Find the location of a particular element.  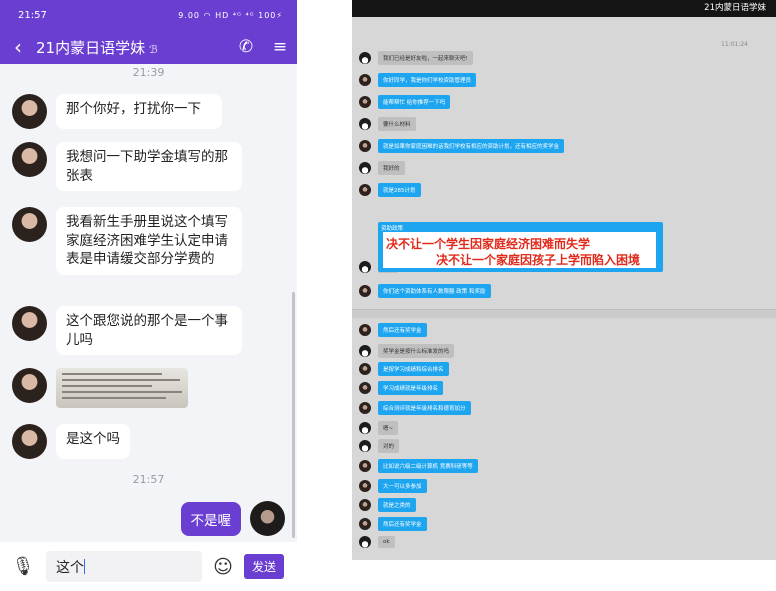

back-icon: ‹ is located at coordinates (18, 47).